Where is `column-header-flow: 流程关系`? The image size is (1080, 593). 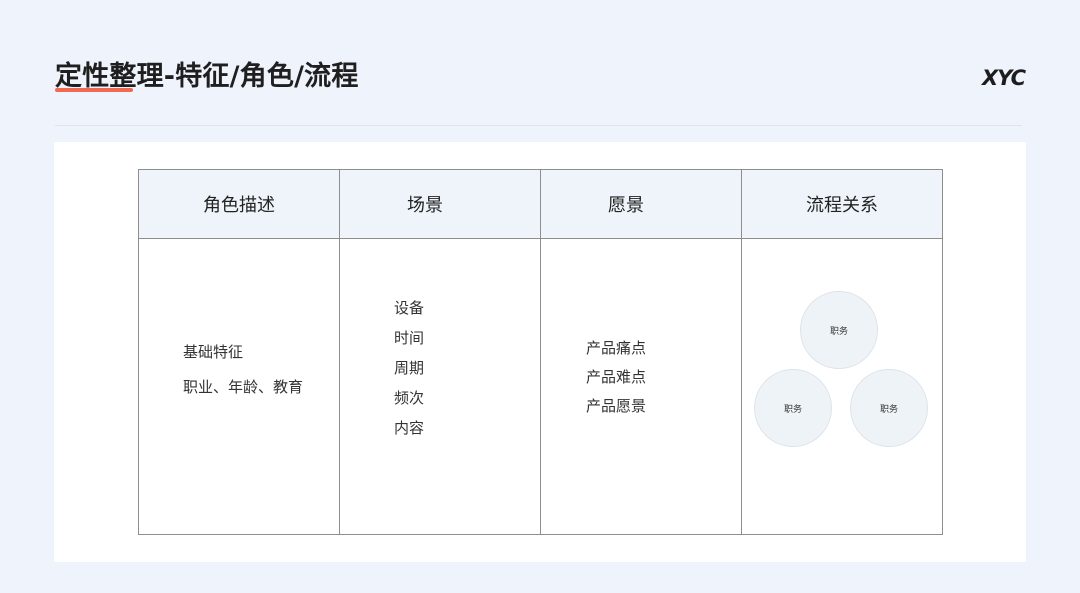 column-header-flow: 流程关系 is located at coordinates (842, 204).